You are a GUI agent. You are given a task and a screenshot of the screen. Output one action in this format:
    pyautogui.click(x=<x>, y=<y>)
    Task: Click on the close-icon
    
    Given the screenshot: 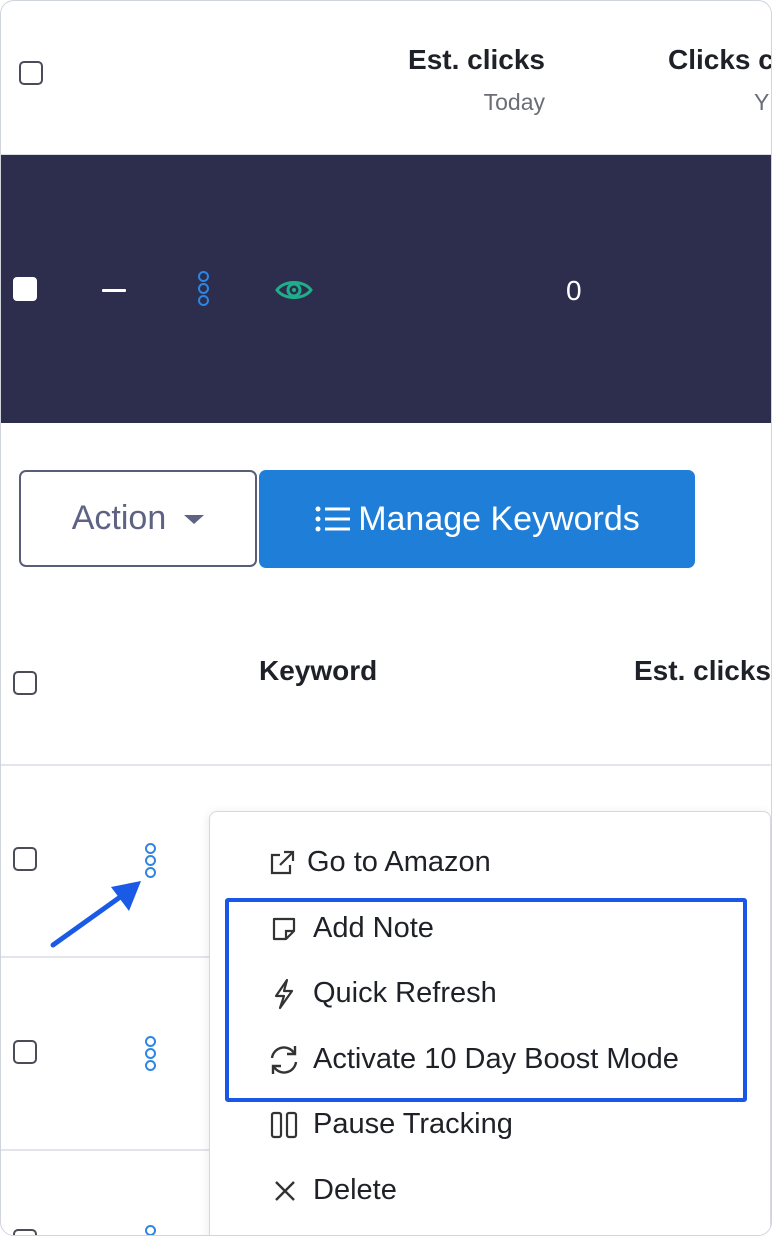 What is the action you would take?
    pyautogui.click(x=285, y=1190)
    